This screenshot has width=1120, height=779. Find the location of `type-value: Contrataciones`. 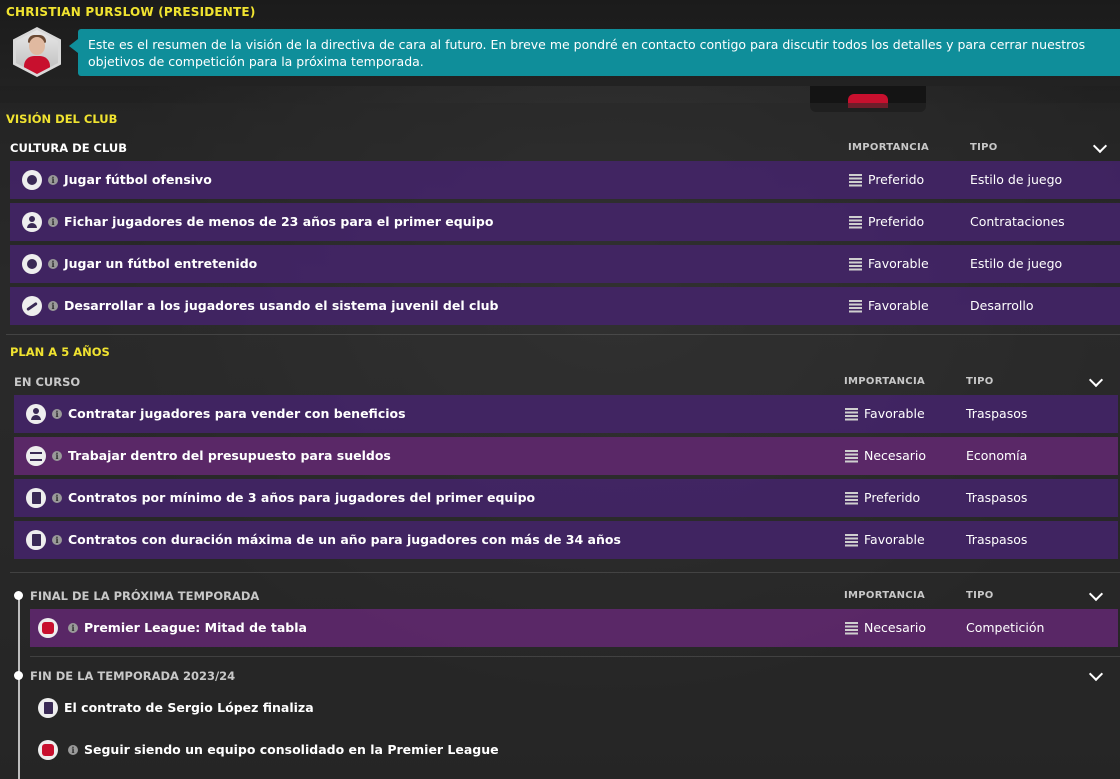

type-value: Contrataciones is located at coordinates (1017, 221).